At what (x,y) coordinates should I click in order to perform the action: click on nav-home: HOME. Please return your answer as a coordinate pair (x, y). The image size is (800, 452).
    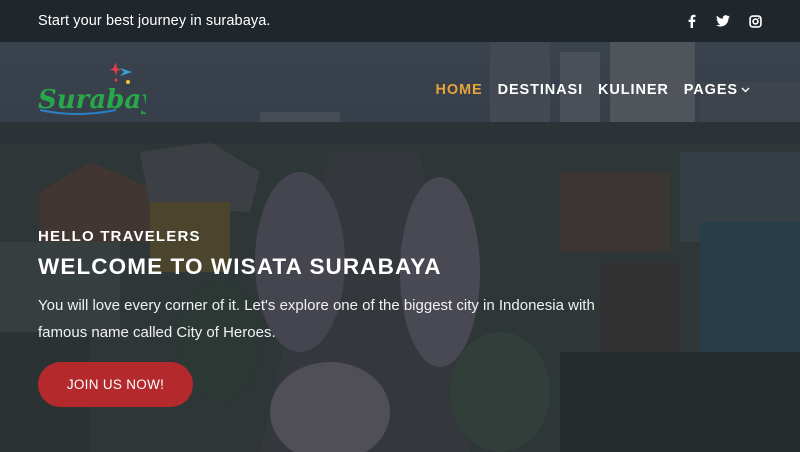
    Looking at the image, I should click on (458, 90).